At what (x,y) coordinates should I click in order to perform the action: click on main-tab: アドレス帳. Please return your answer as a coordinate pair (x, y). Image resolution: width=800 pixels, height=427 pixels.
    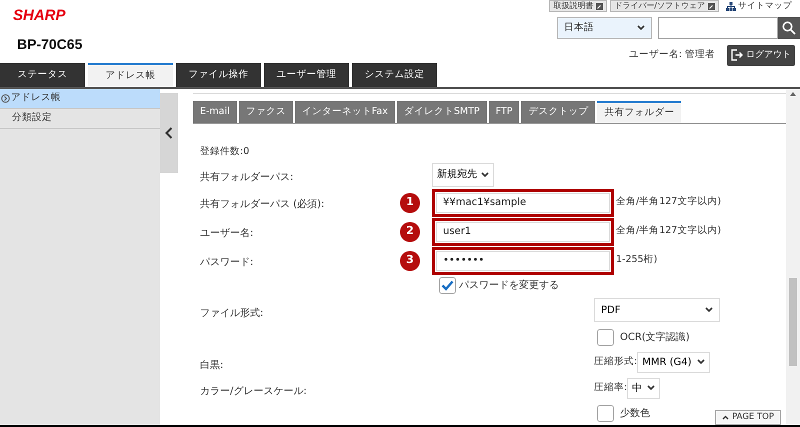
    Looking at the image, I should click on (130, 75).